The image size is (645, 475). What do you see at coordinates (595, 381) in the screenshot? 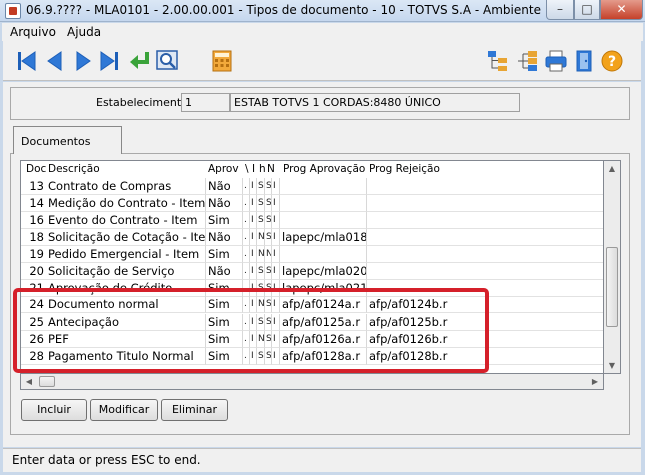
I see `scroll-right-icon: ▶` at bounding box center [595, 381].